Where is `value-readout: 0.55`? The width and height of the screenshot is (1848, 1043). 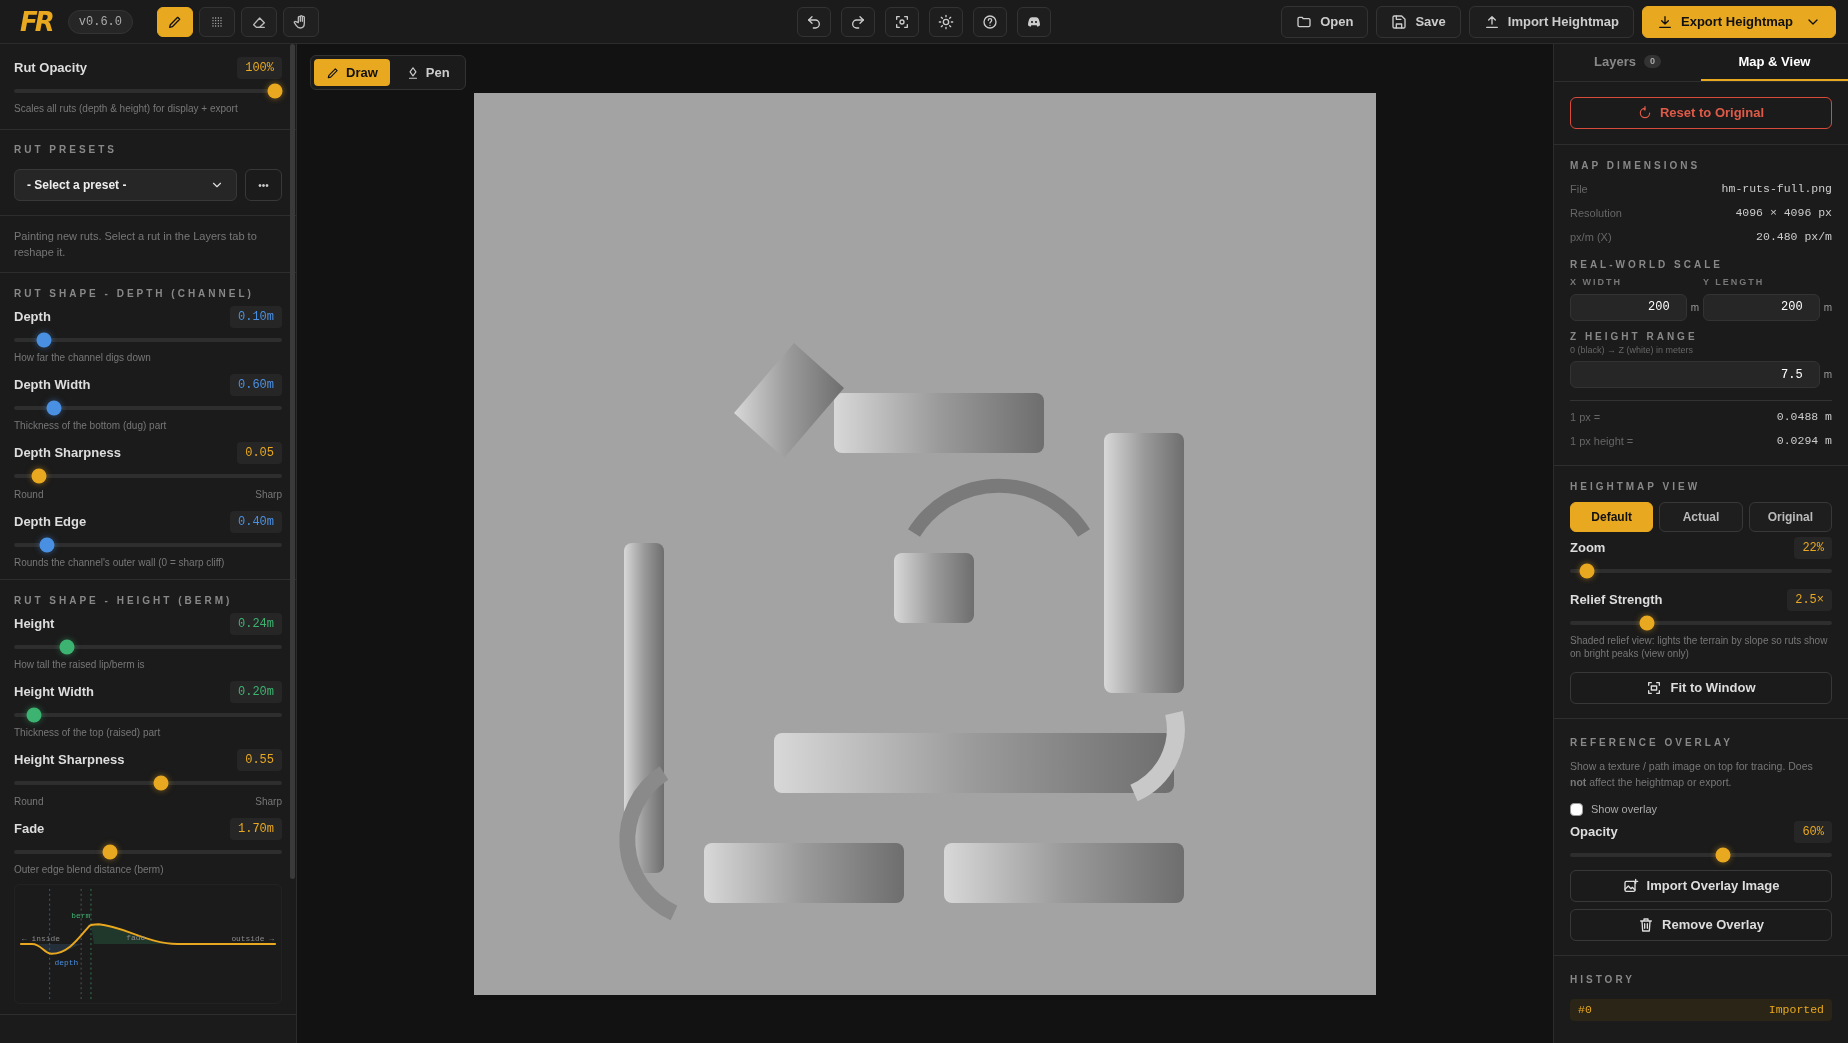 value-readout: 0.55 is located at coordinates (259, 760).